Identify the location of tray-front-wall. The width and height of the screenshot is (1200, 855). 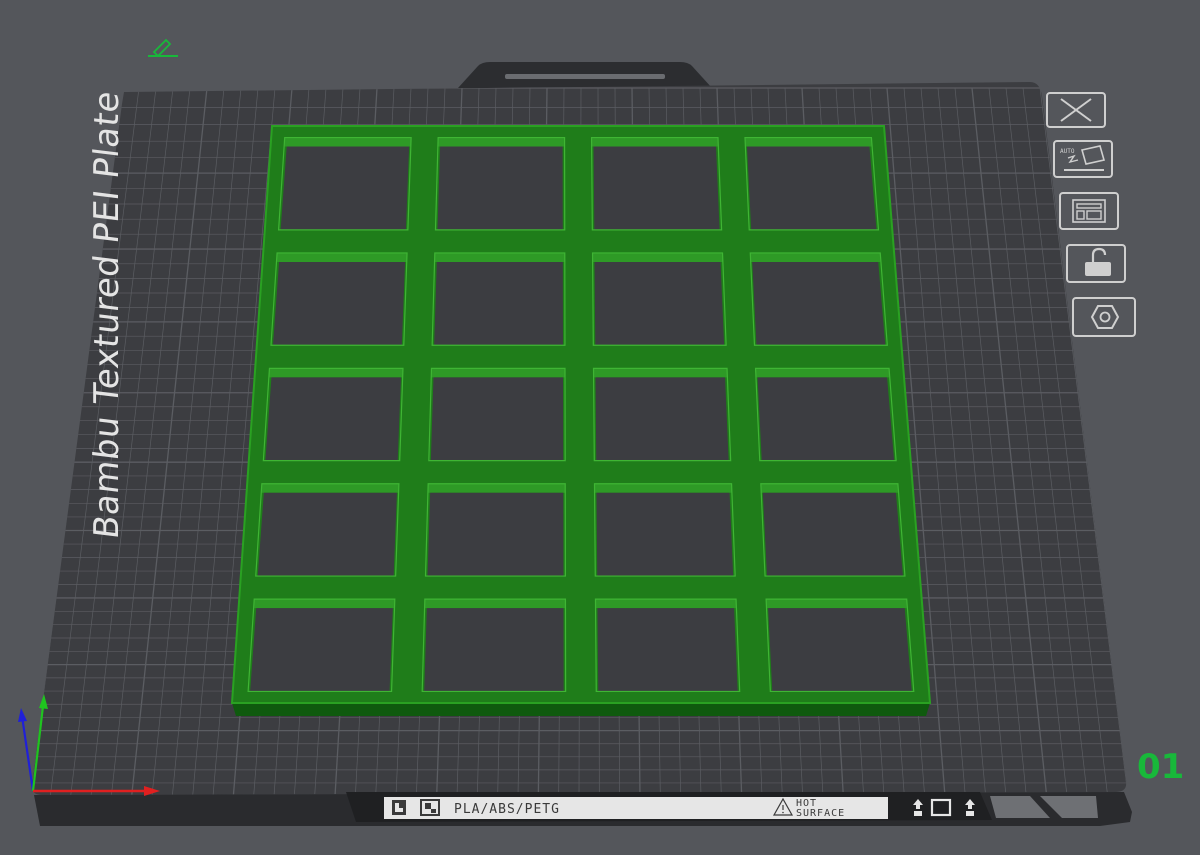
(581, 709).